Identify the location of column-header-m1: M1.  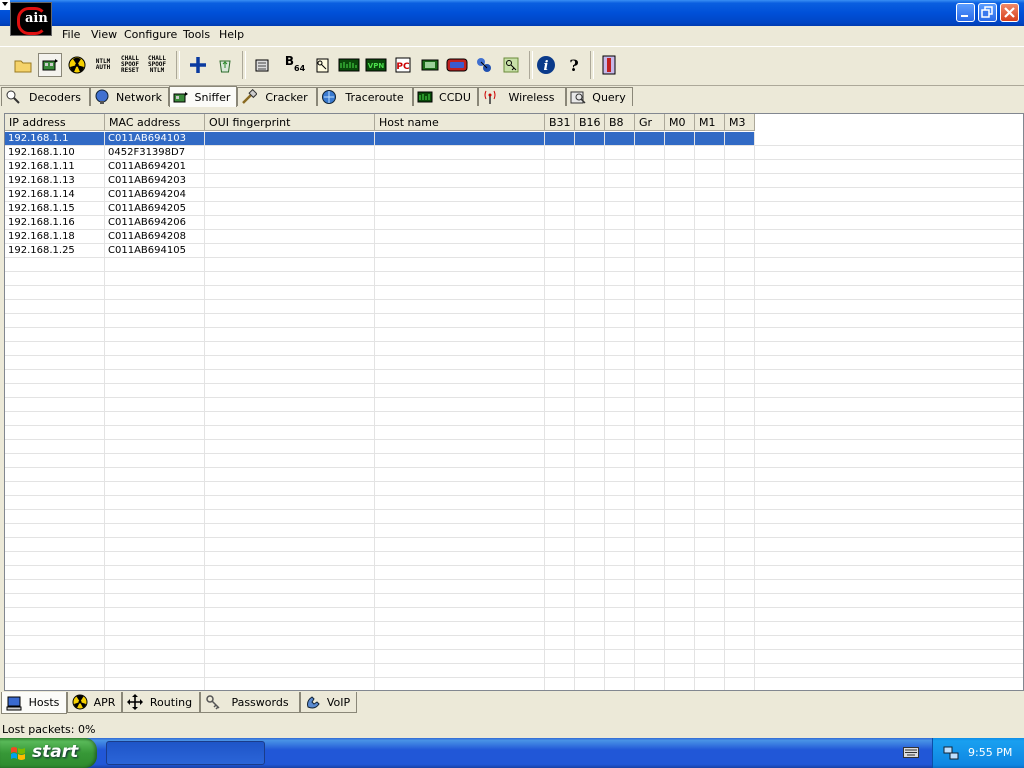
(710, 122).